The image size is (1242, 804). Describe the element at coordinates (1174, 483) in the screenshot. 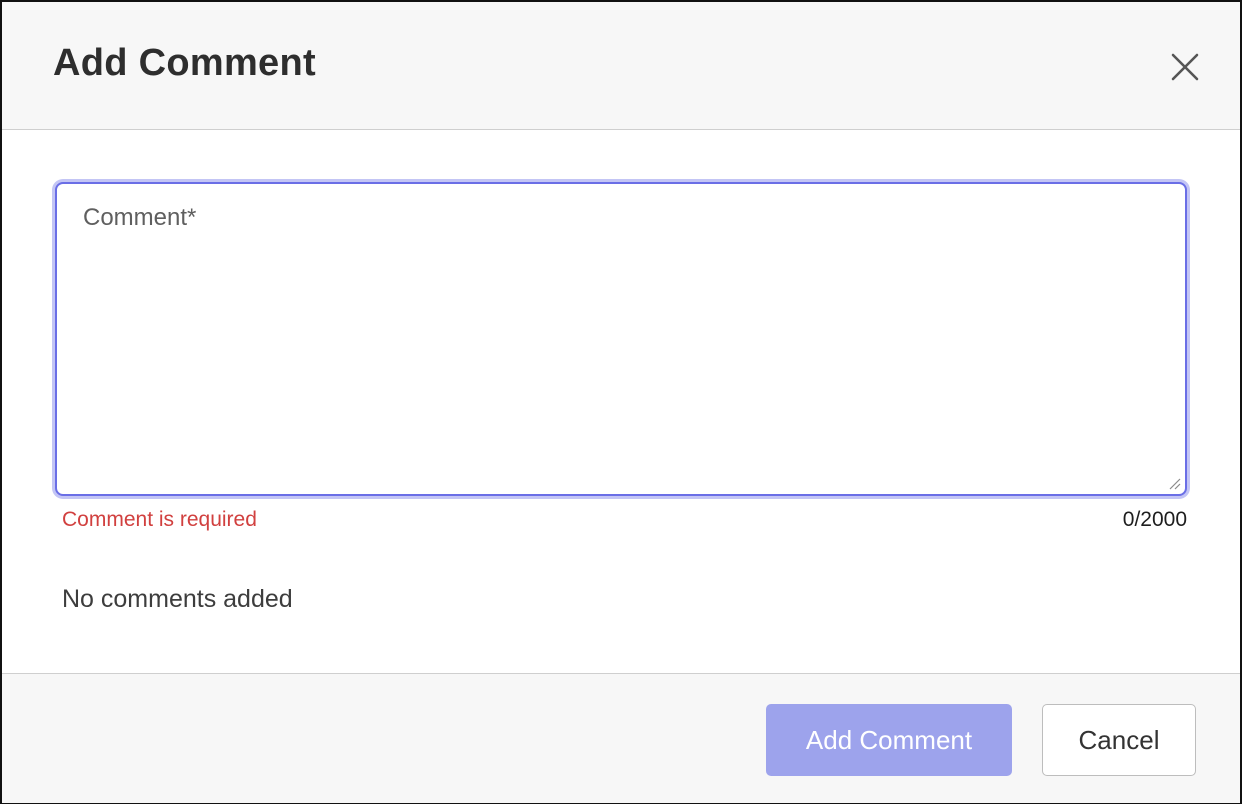

I see `resize-handle-icon` at that location.